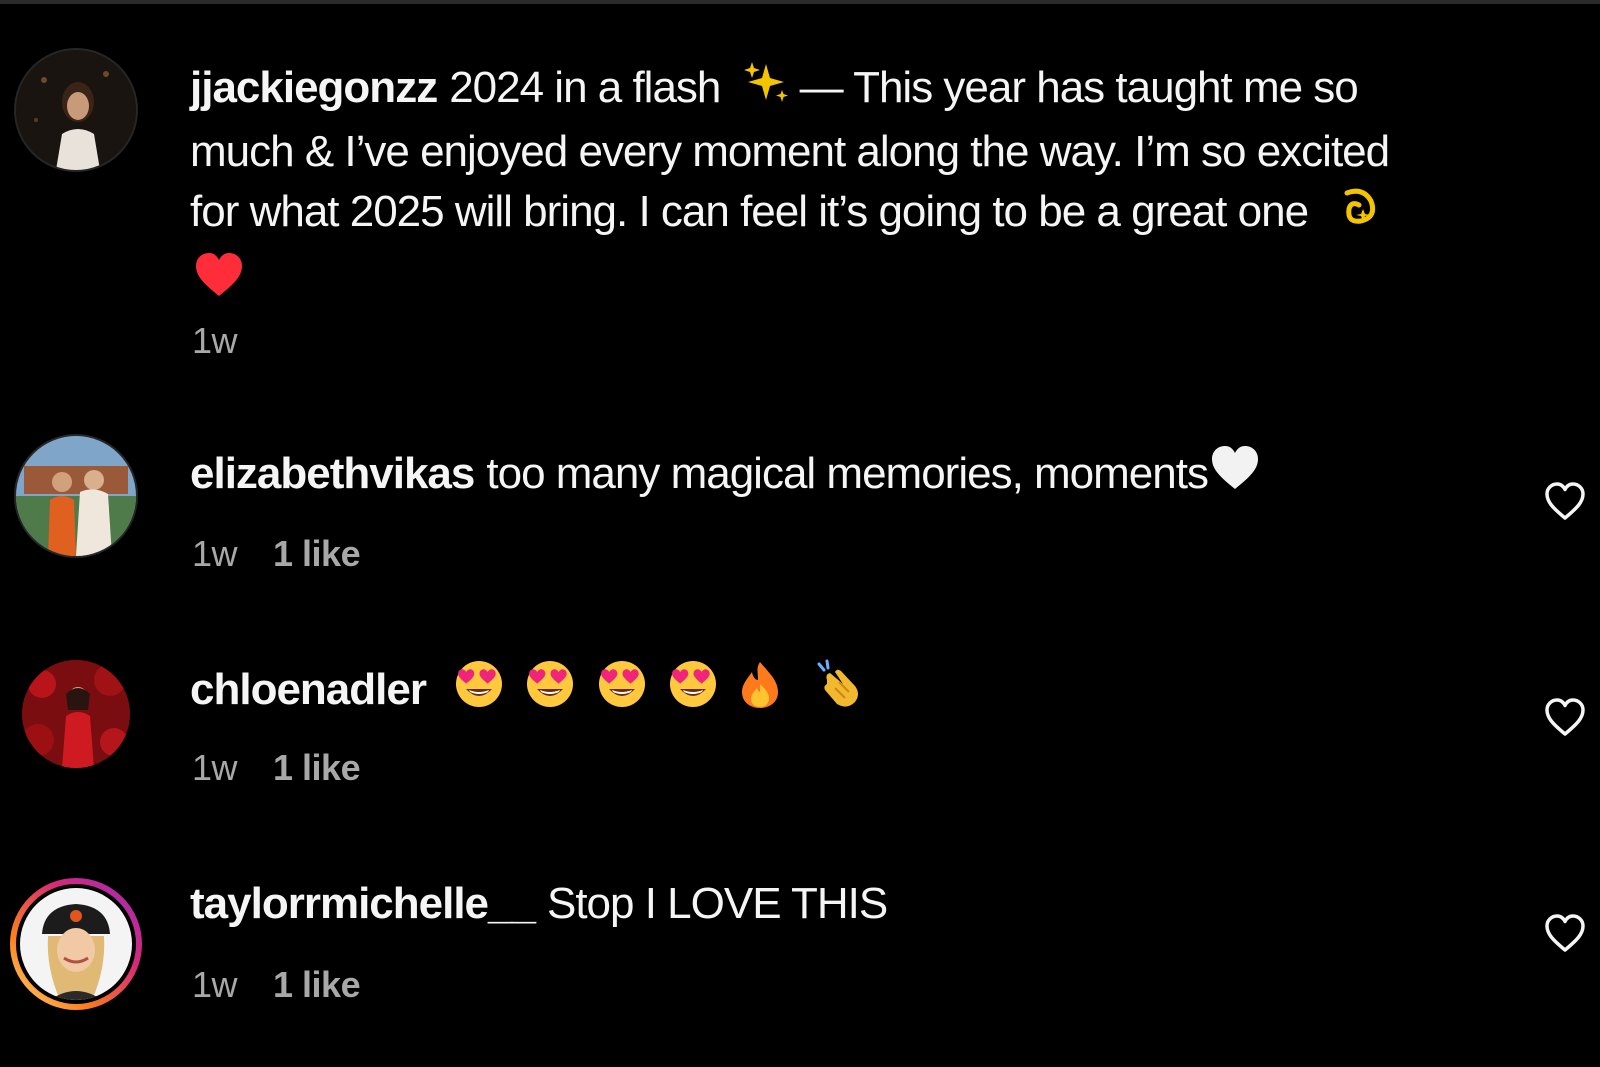  I want to click on avatar-photo-taylorrmichelle, so click(76, 944).